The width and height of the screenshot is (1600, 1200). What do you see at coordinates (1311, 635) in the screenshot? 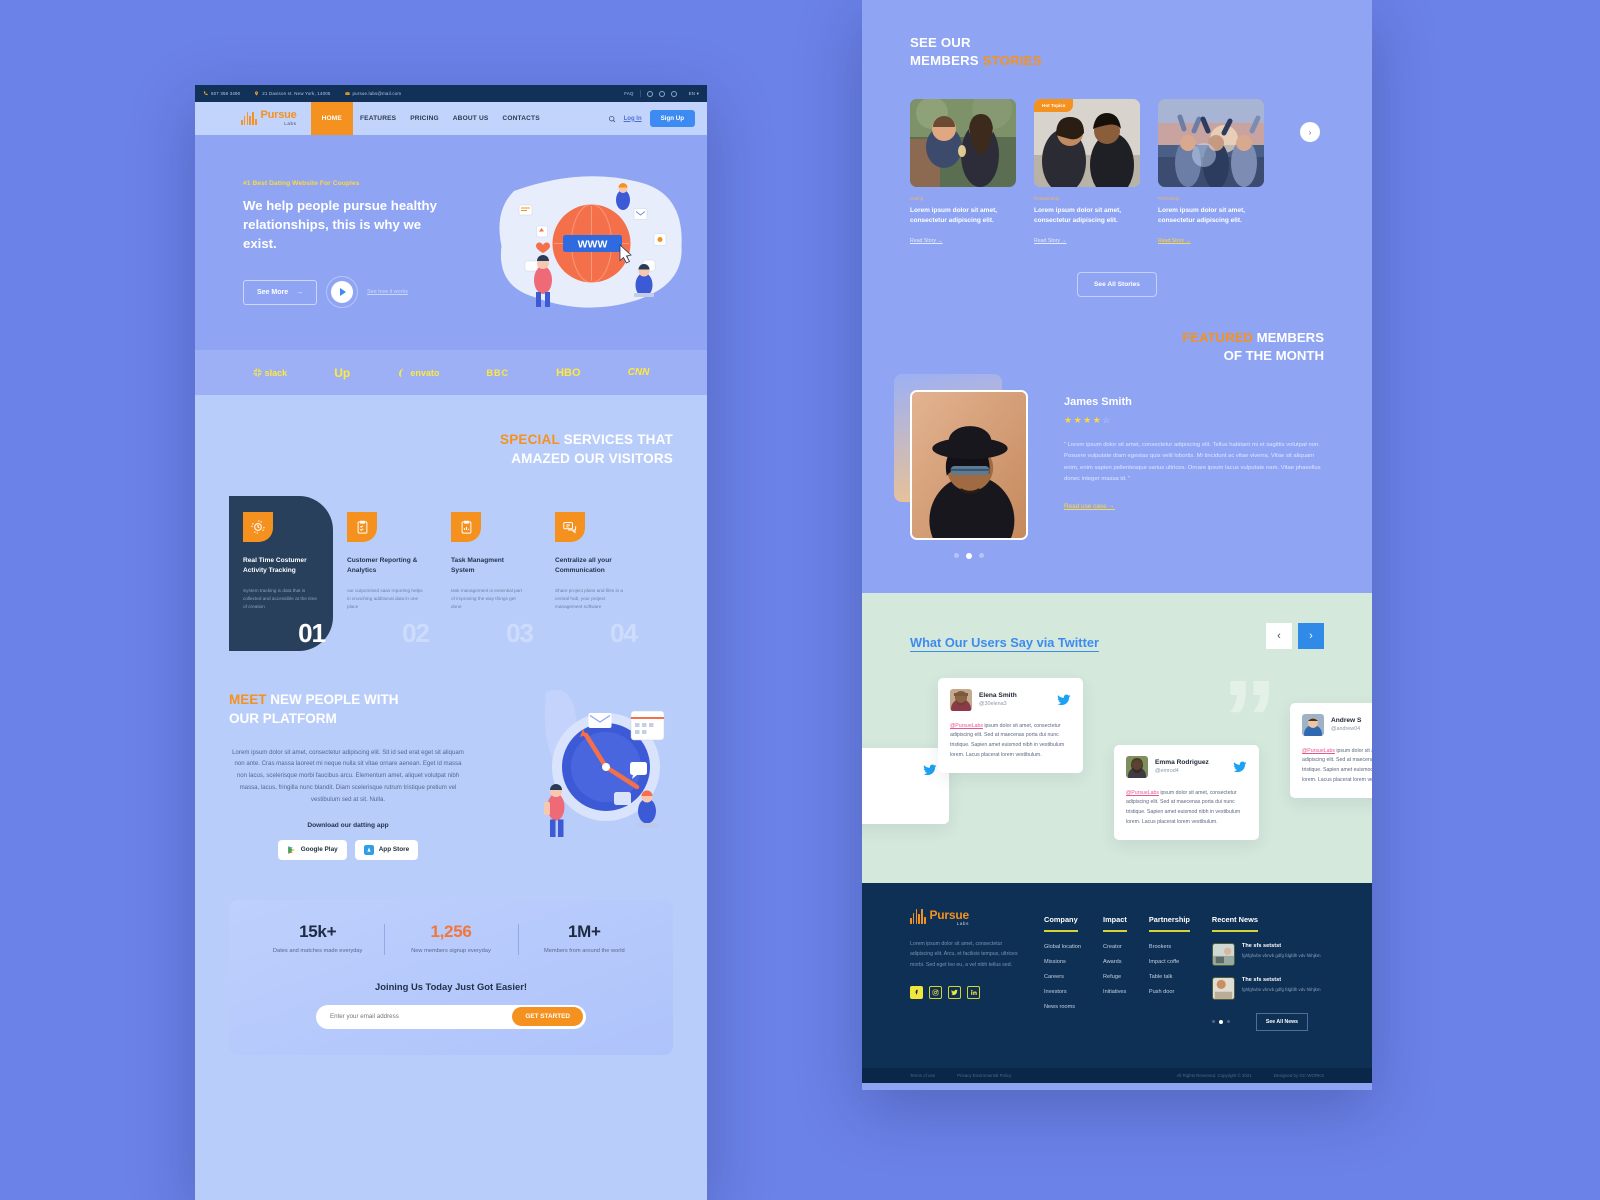
I see `twitter-next-button: ›` at bounding box center [1311, 635].